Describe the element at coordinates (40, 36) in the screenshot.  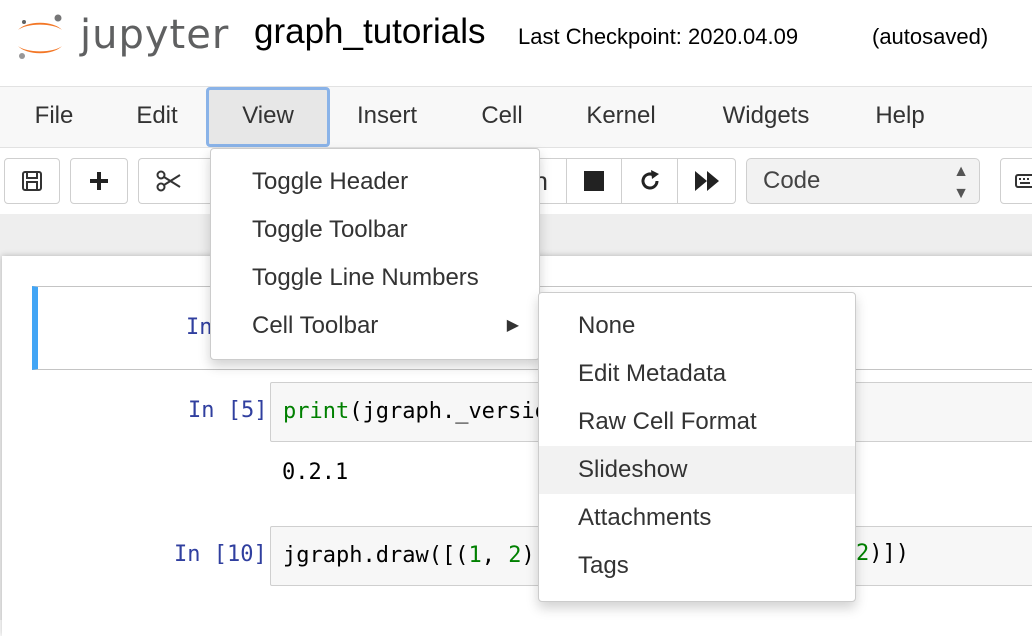
I see `jupyter-logo-icon` at that location.